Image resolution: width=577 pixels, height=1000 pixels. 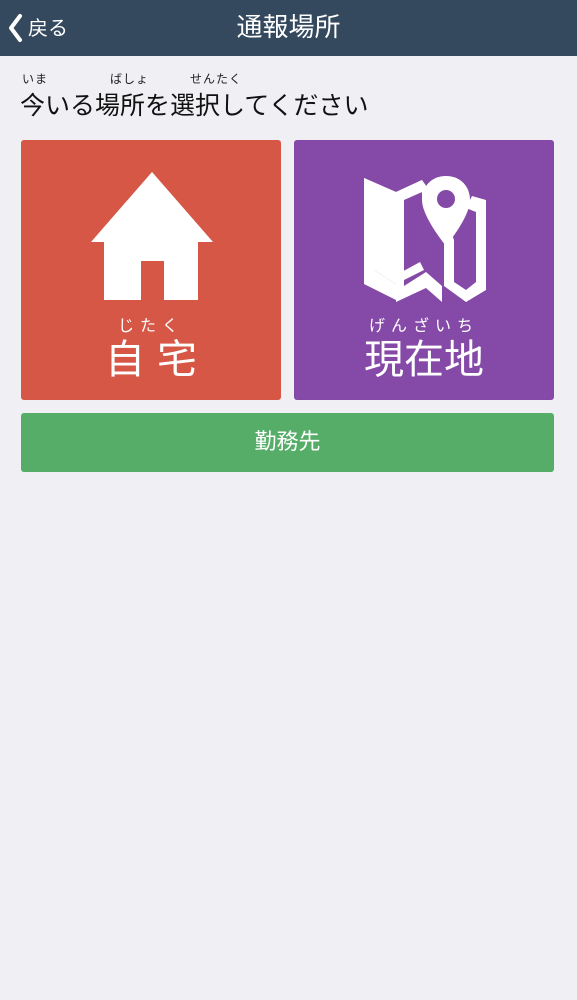 I want to click on home-tile-label: 自宅, so click(x=157, y=360).